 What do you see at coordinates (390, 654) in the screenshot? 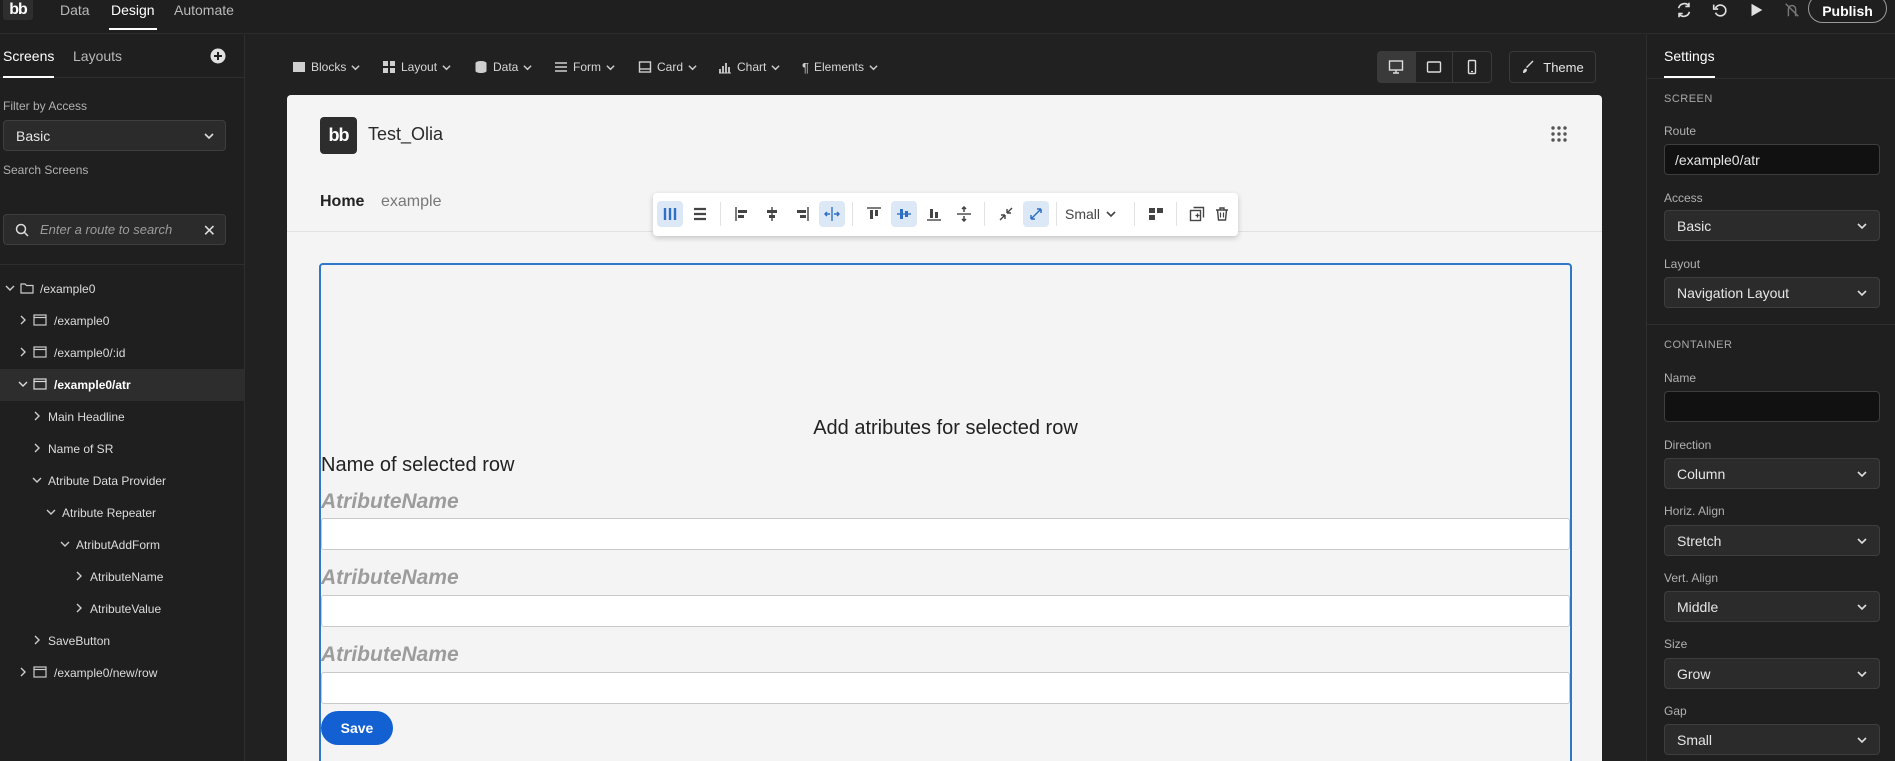
I see `atribute-name-label: AtributeName` at bounding box center [390, 654].